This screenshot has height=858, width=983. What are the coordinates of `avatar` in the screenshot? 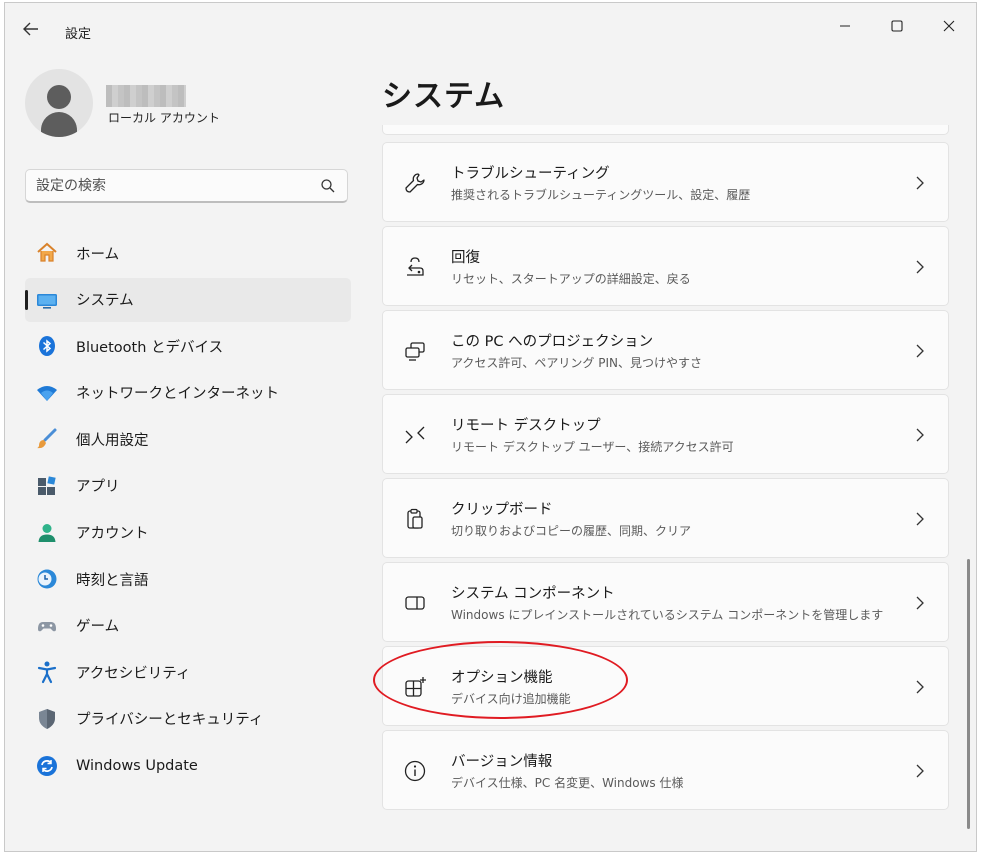 It's located at (59, 103).